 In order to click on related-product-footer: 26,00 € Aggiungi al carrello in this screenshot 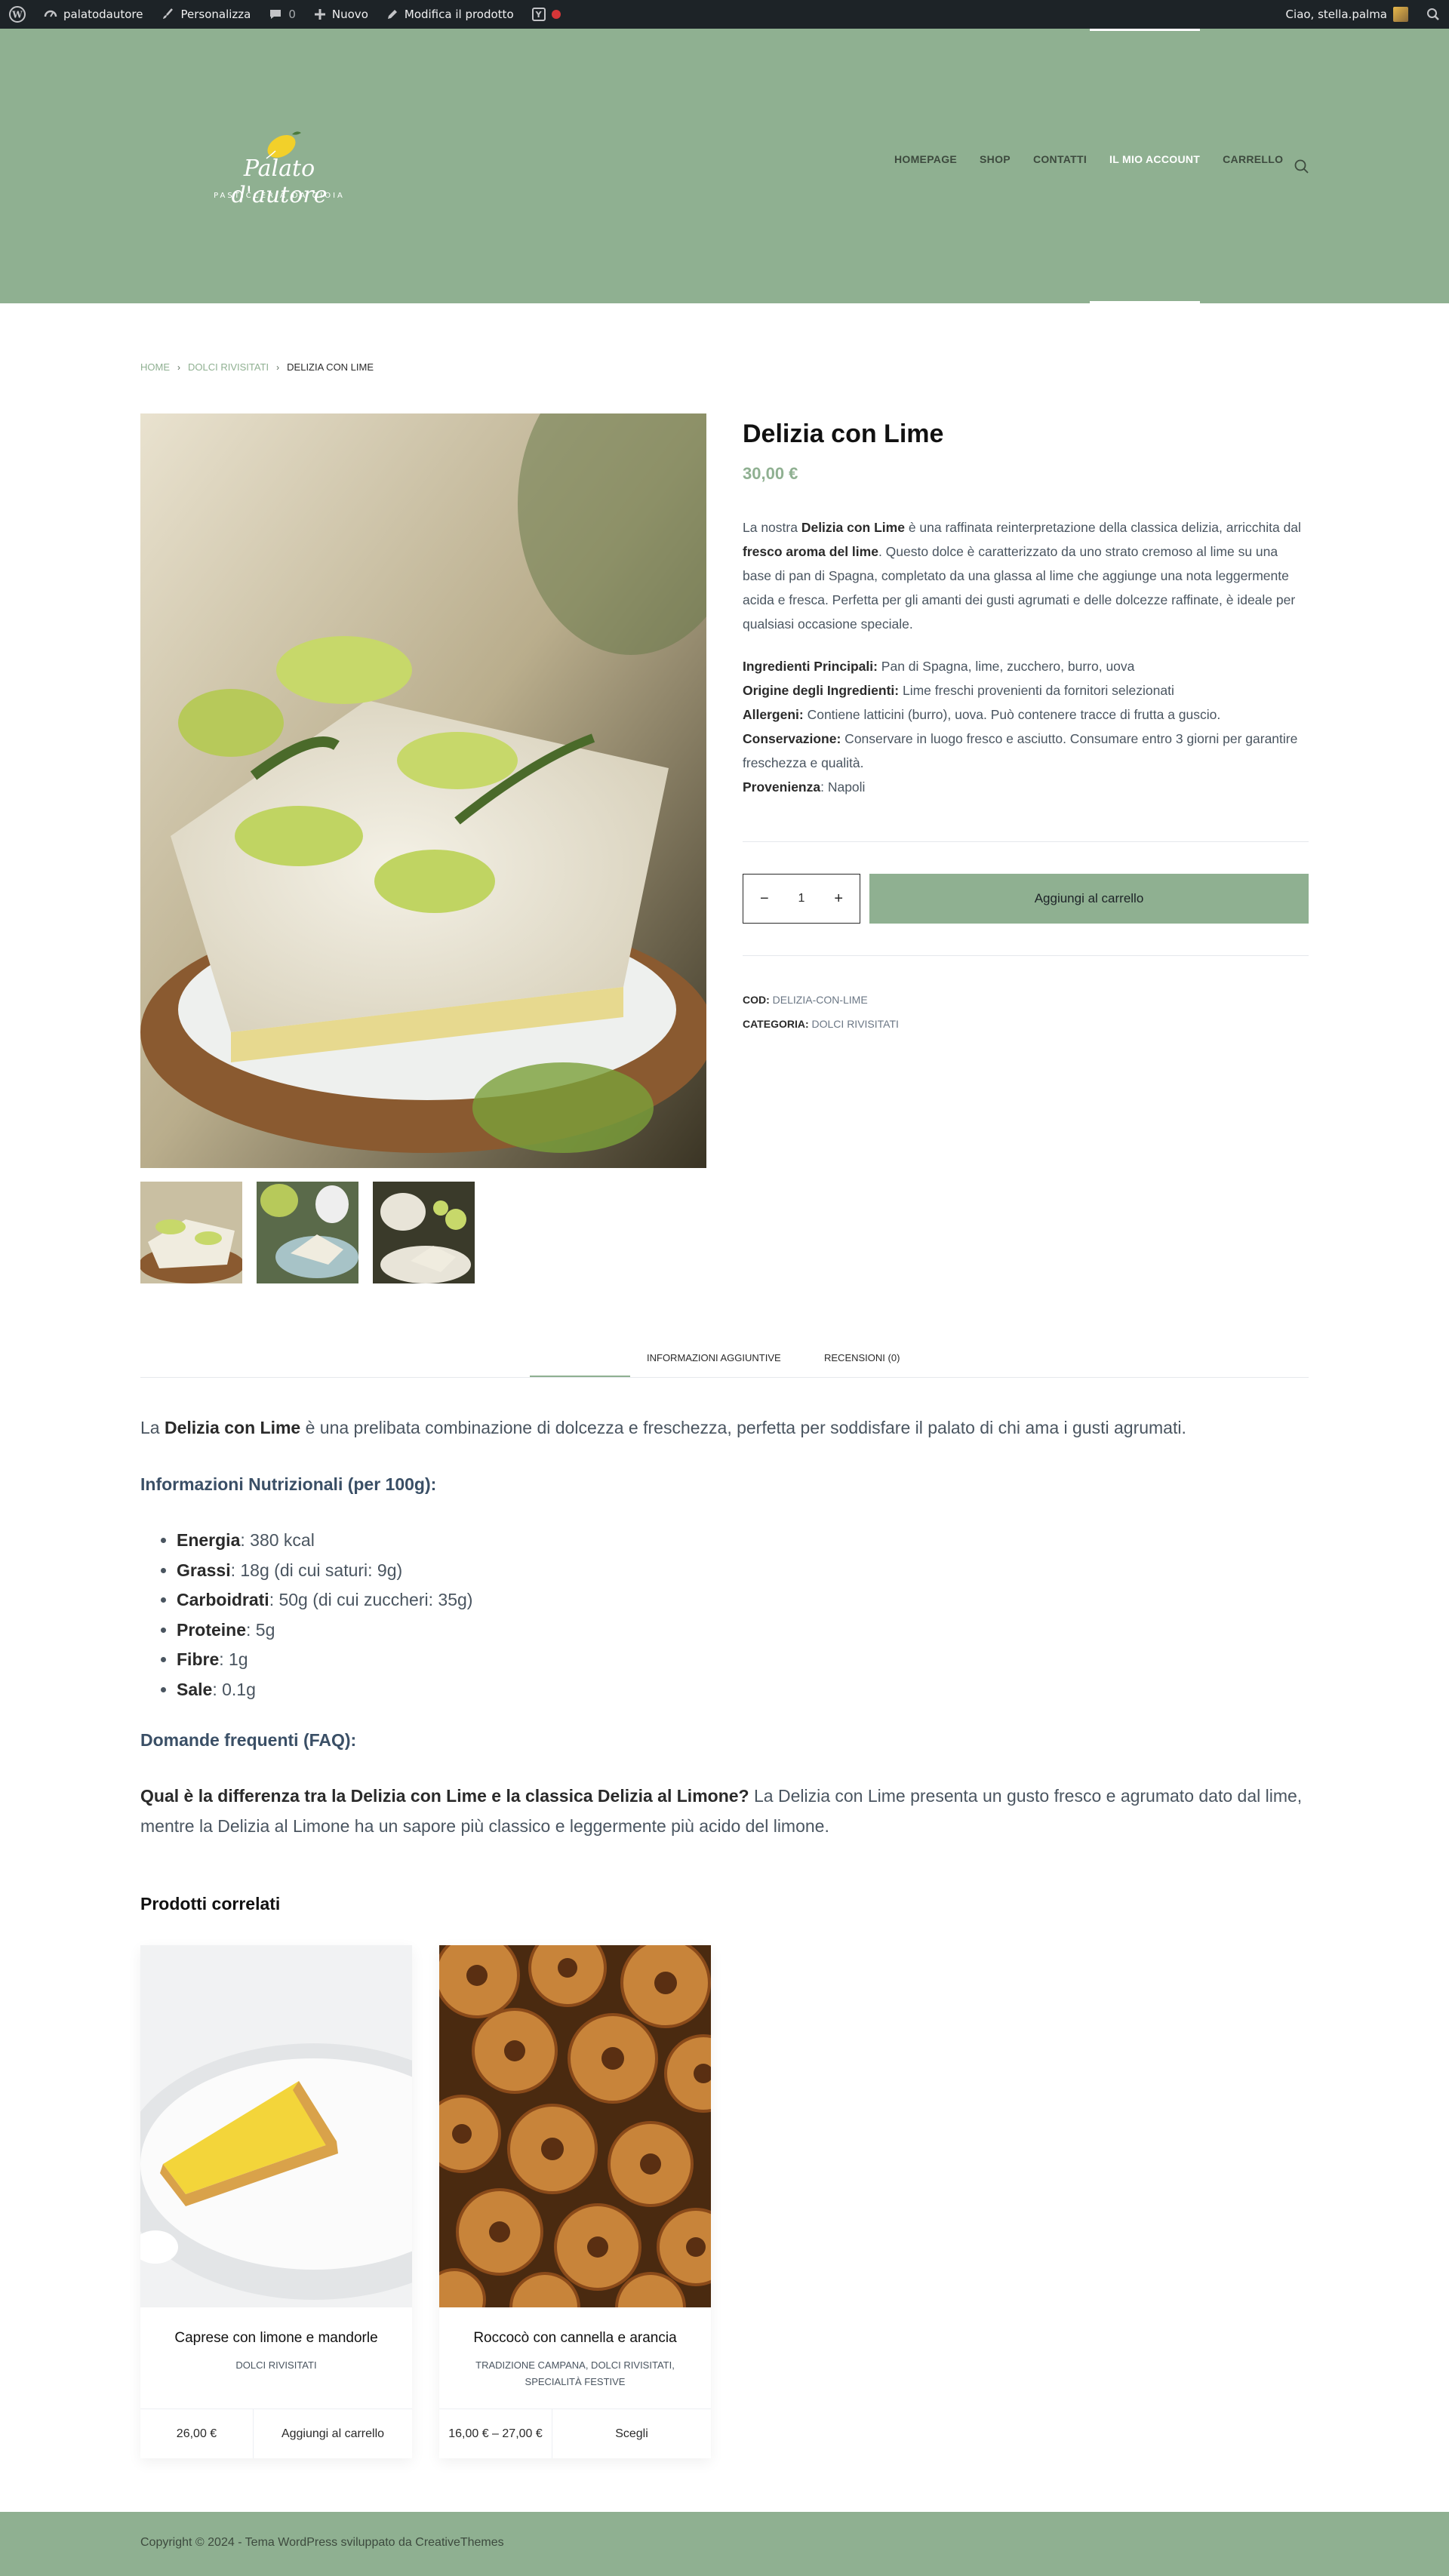, I will do `click(276, 2433)`.